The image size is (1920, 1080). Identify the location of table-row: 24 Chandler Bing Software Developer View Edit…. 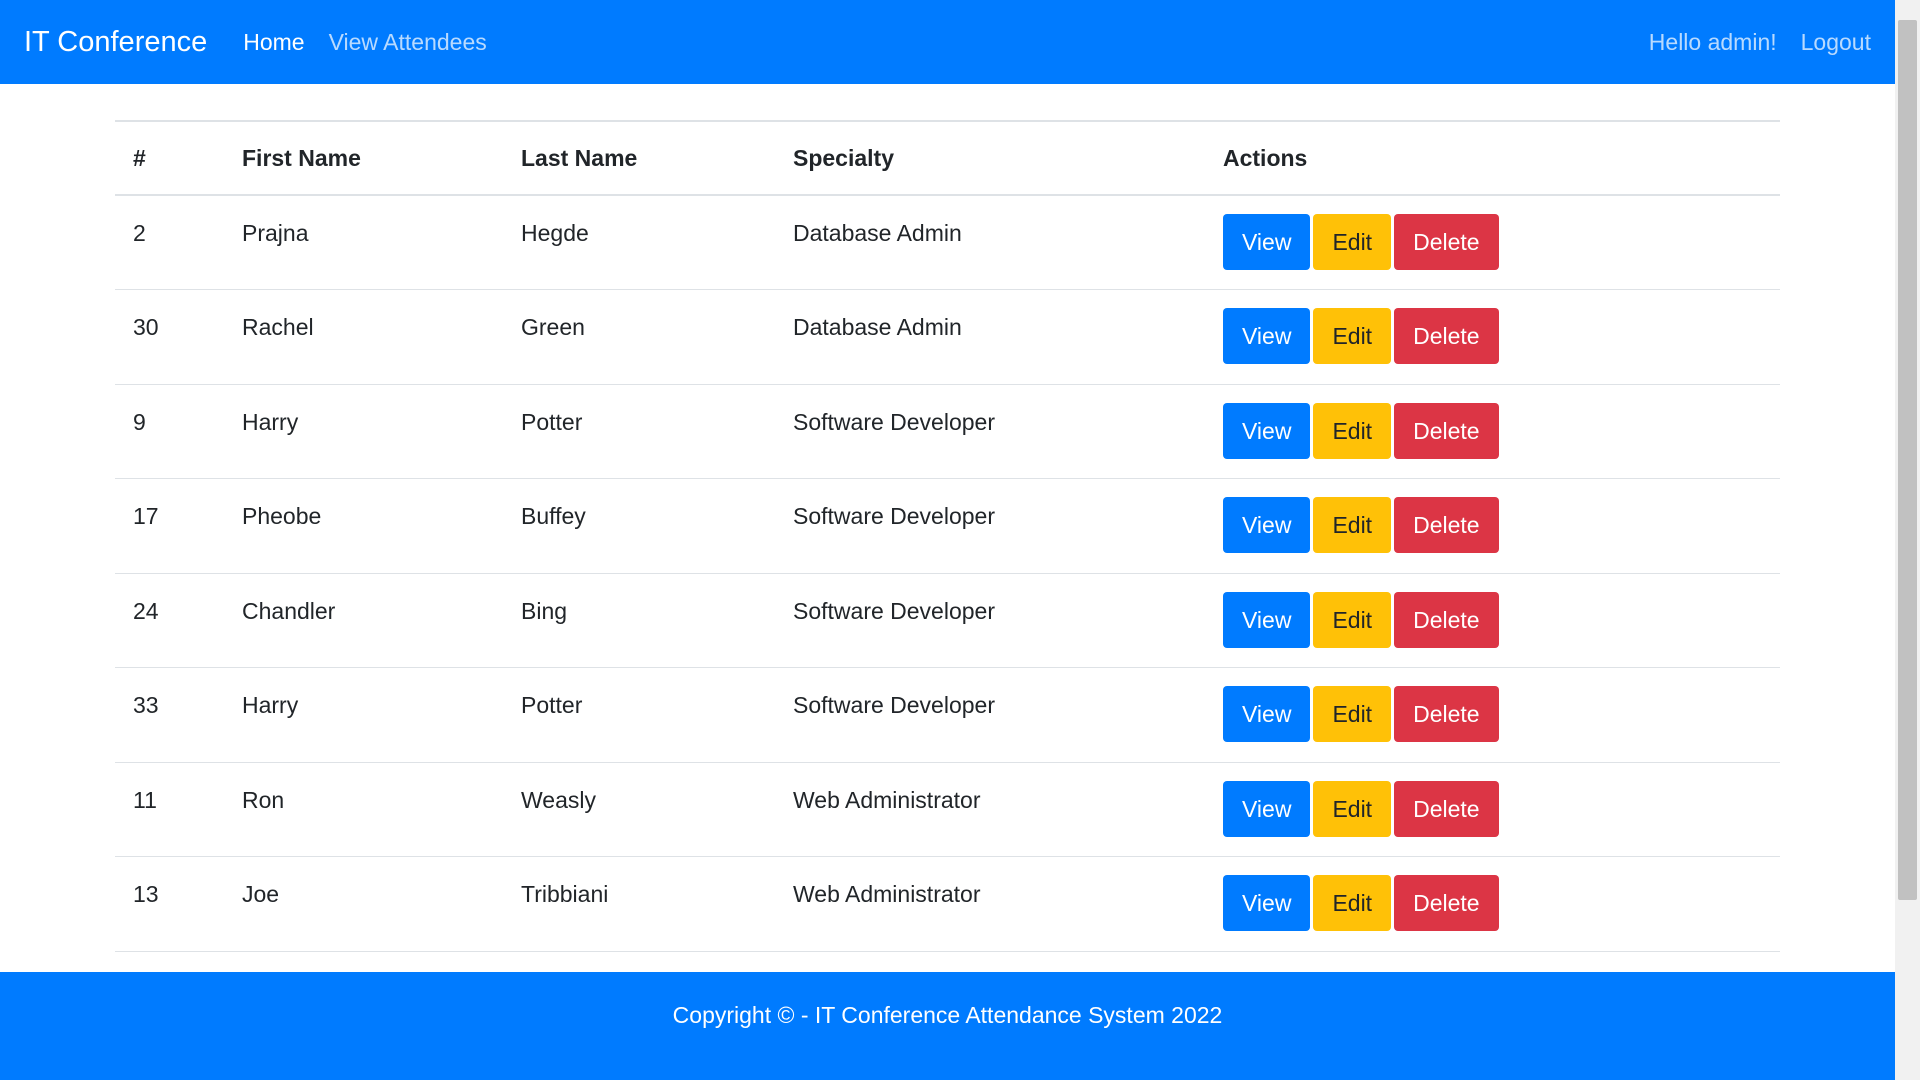
(947, 620).